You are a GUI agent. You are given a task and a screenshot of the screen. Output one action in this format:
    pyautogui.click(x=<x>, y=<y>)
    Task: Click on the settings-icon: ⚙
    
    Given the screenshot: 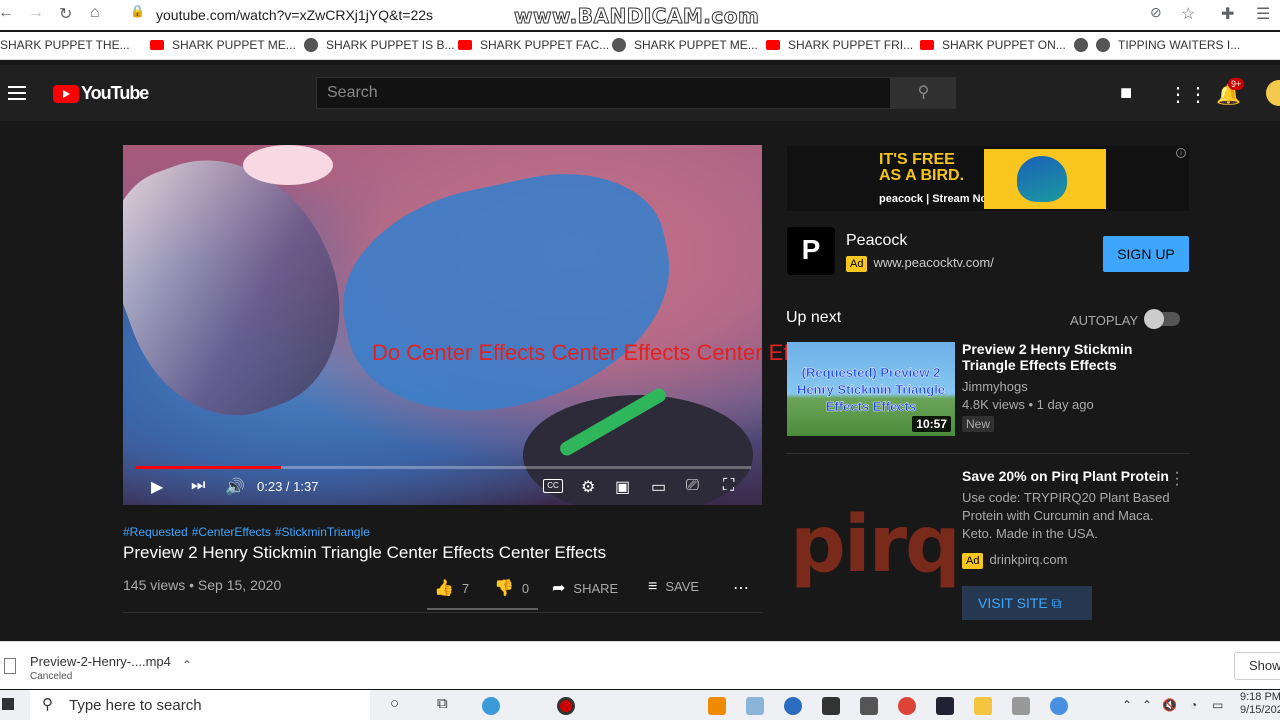 What is the action you would take?
    pyautogui.click(x=588, y=487)
    